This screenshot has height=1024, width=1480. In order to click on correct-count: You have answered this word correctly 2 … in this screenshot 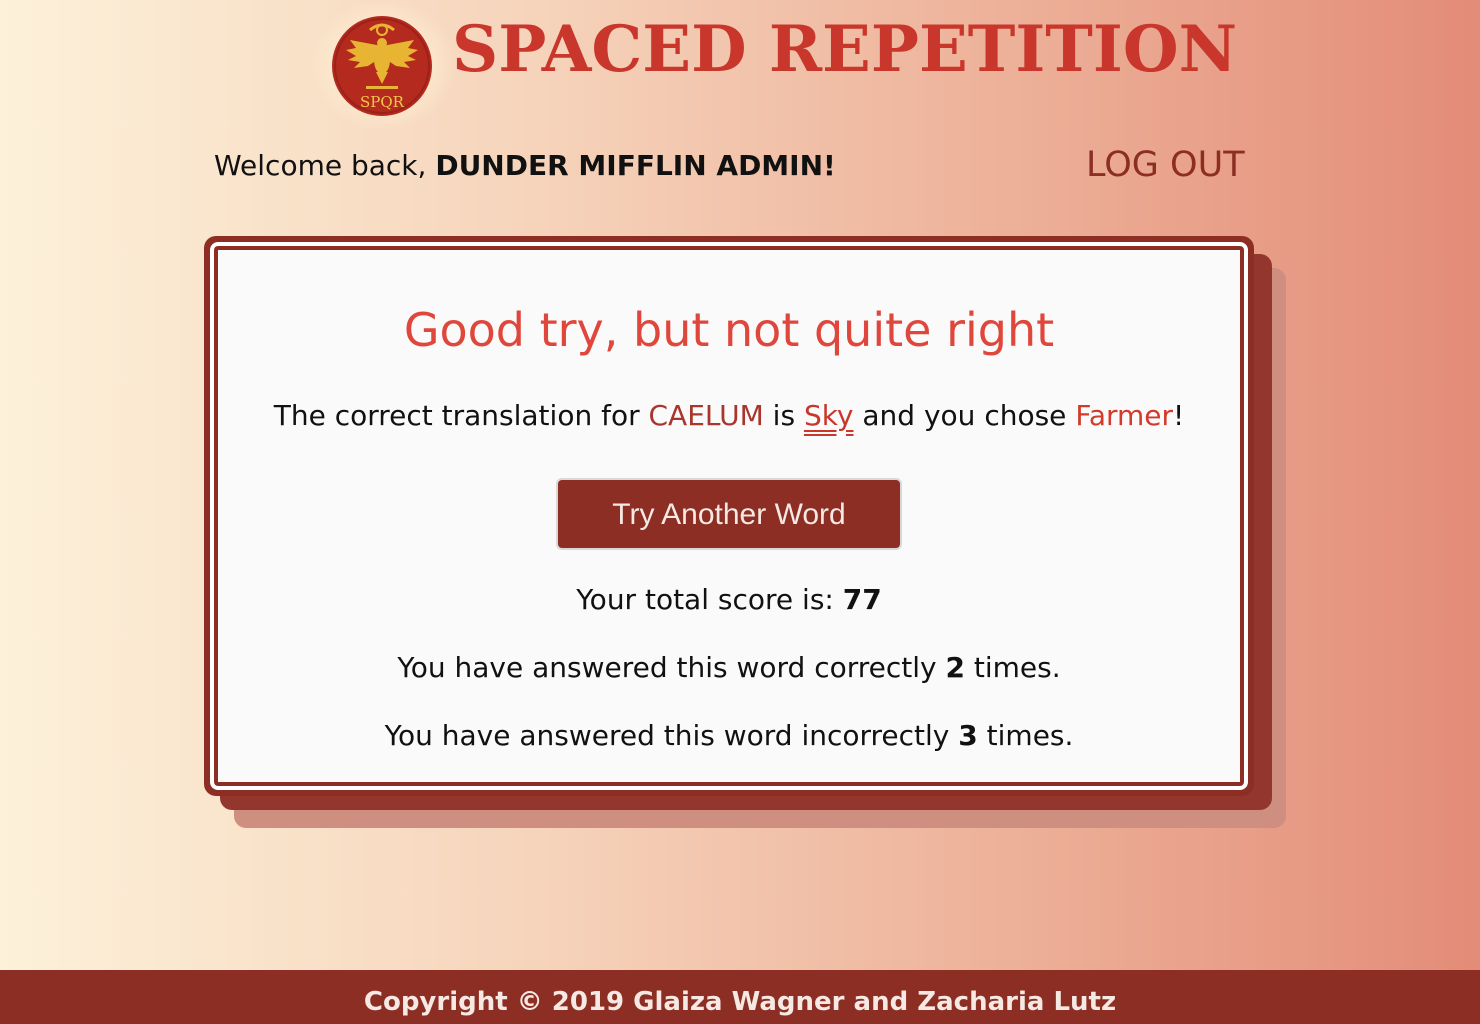, I will do `click(729, 668)`.